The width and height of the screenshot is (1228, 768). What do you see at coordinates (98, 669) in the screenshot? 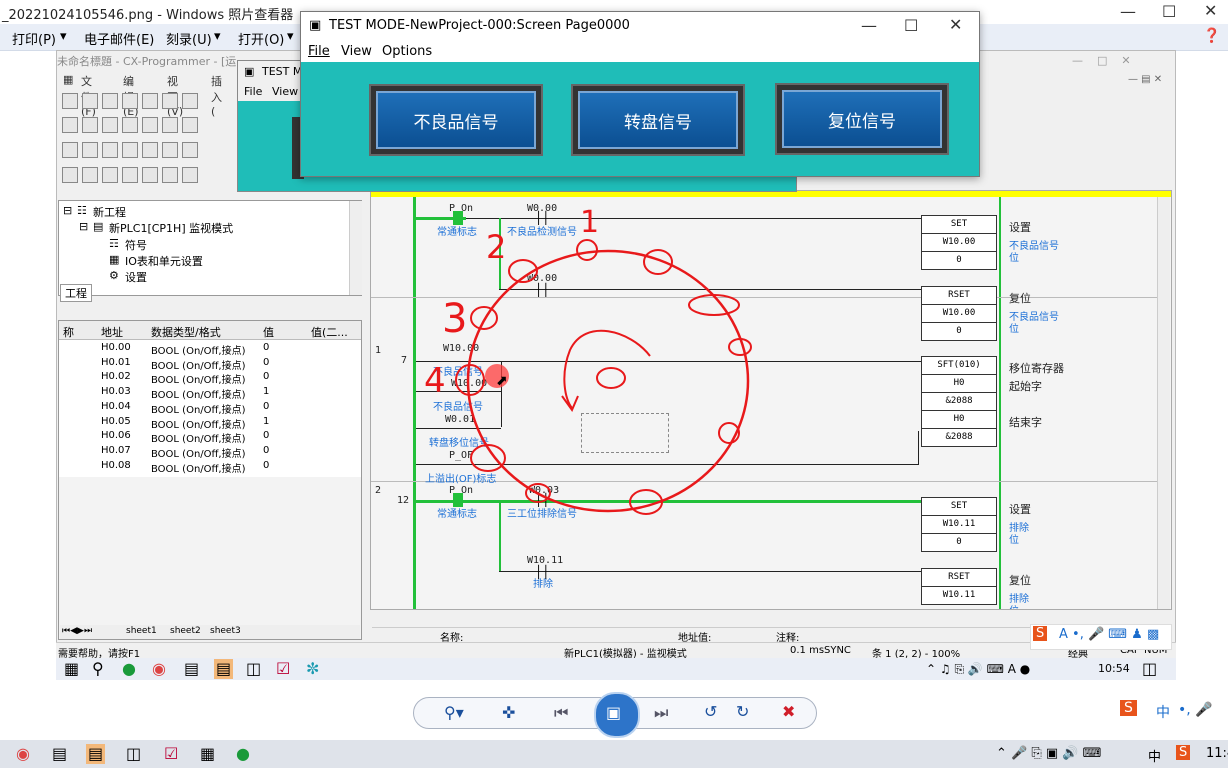
I see `search-icon: ⚲` at bounding box center [98, 669].